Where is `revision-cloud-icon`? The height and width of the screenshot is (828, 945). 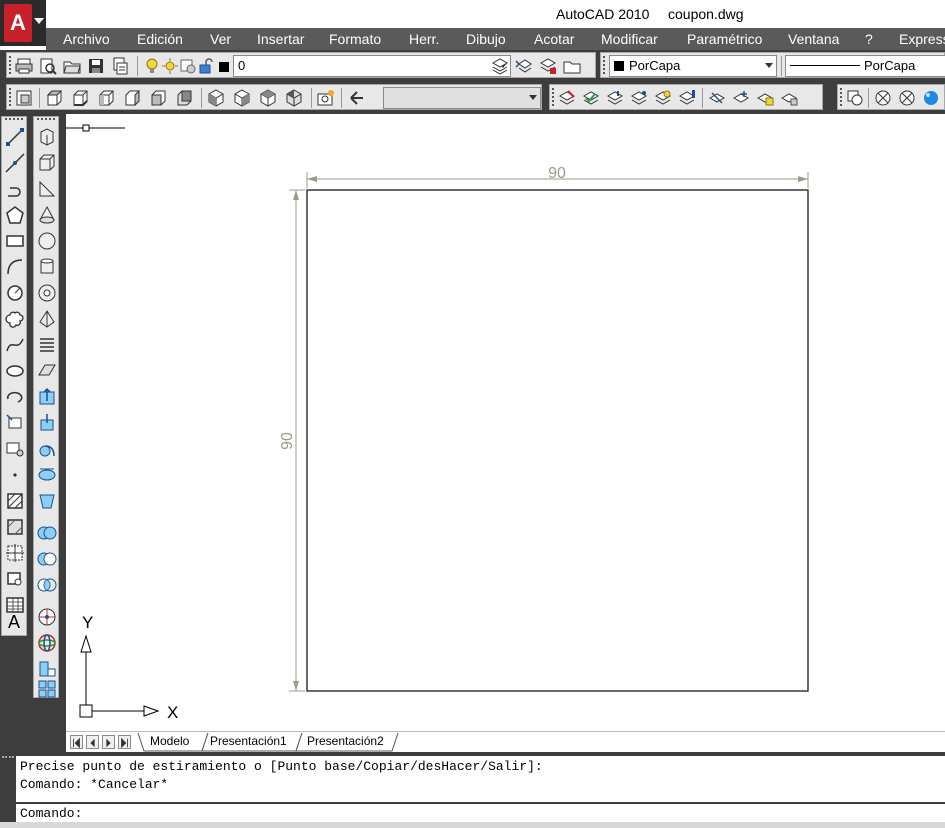
revision-cloud-icon is located at coordinates (15, 319).